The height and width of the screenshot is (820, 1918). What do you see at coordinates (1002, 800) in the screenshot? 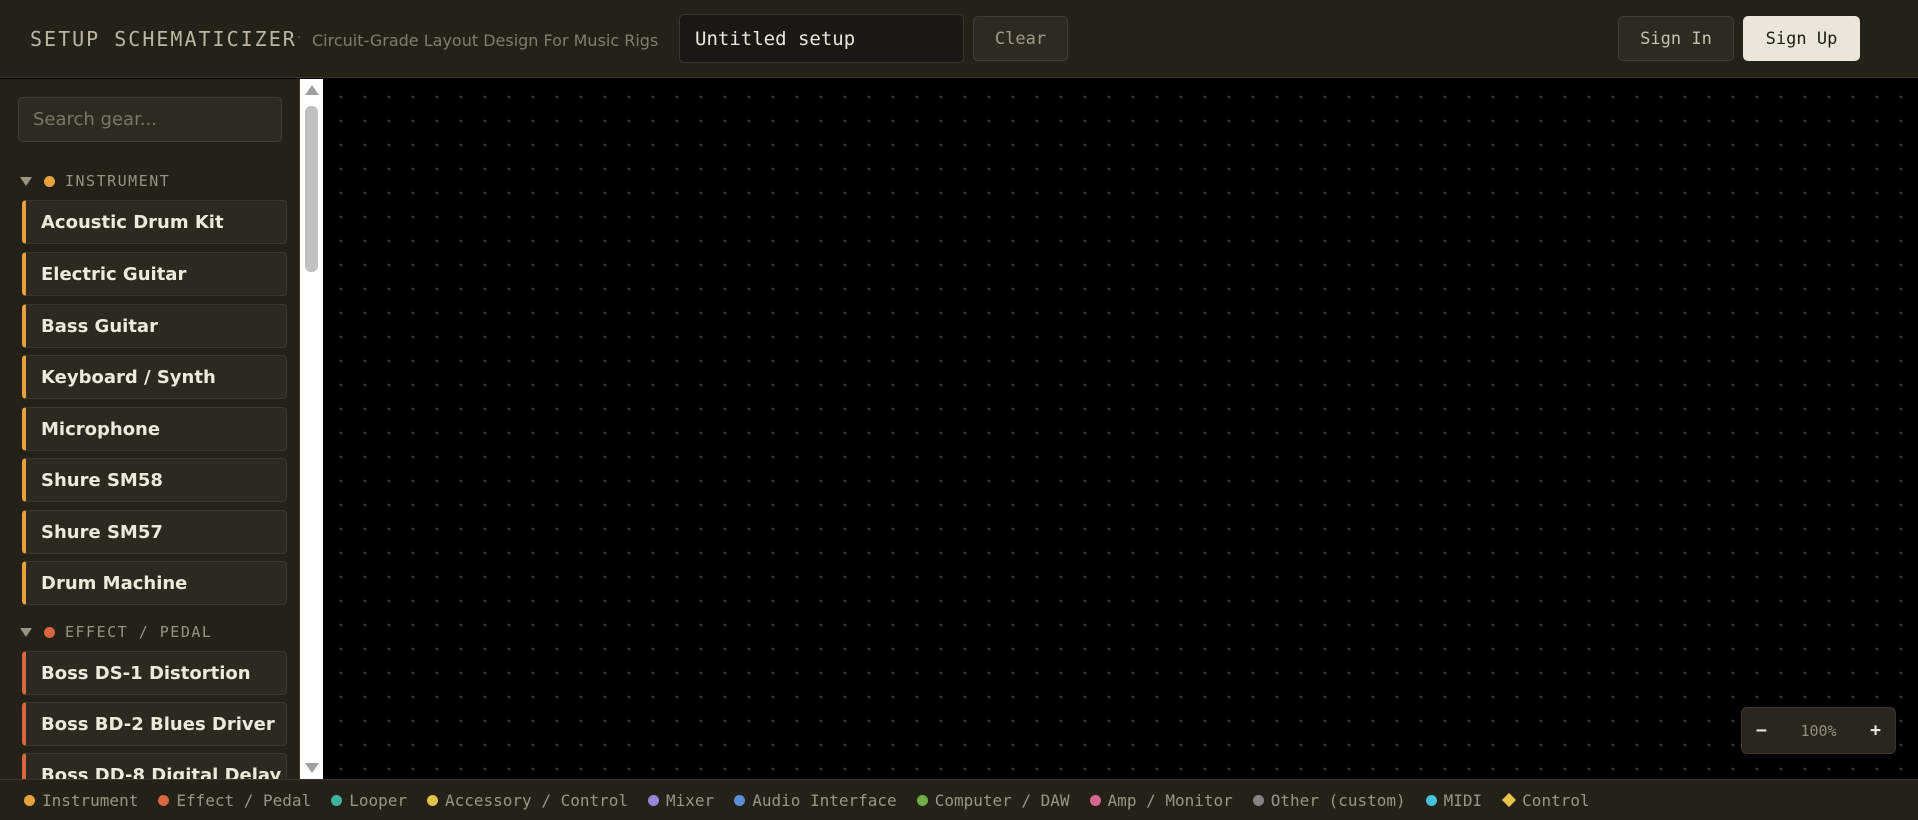
I see `legend-label: Computer / DAW` at bounding box center [1002, 800].